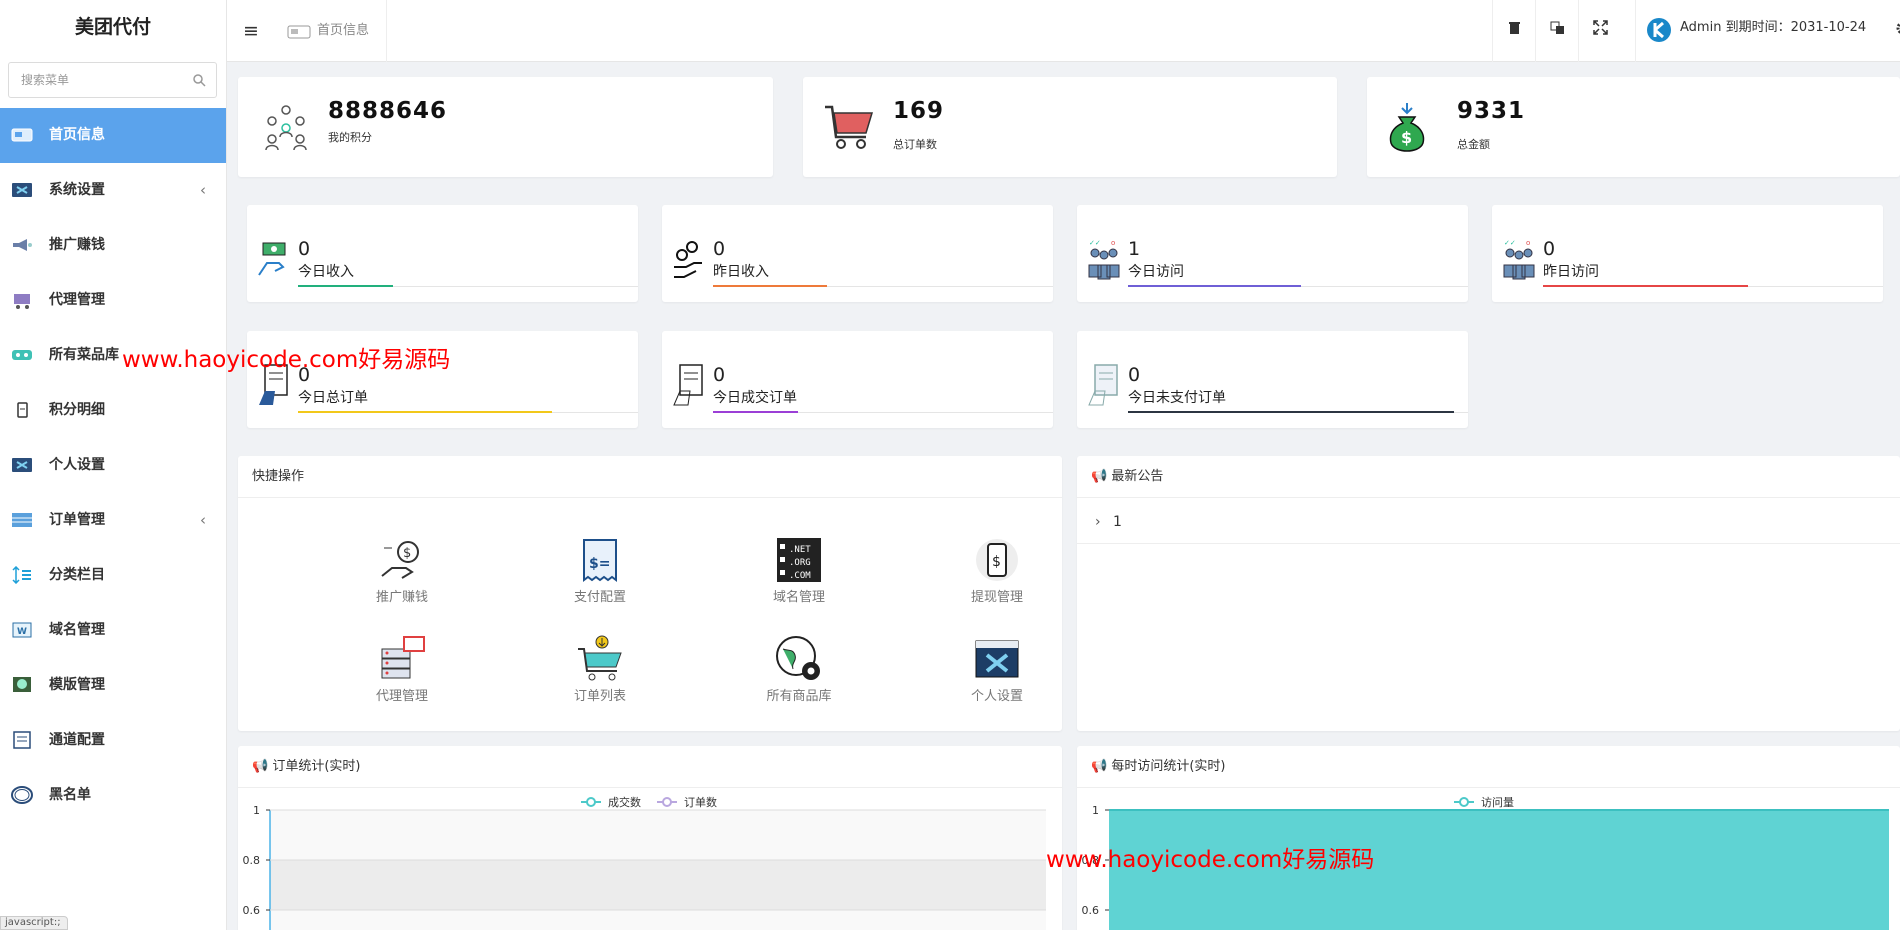 Image resolution: width=1900 pixels, height=930 pixels. I want to click on sidebar-item-promotion: 推广赚钱, so click(113, 245).